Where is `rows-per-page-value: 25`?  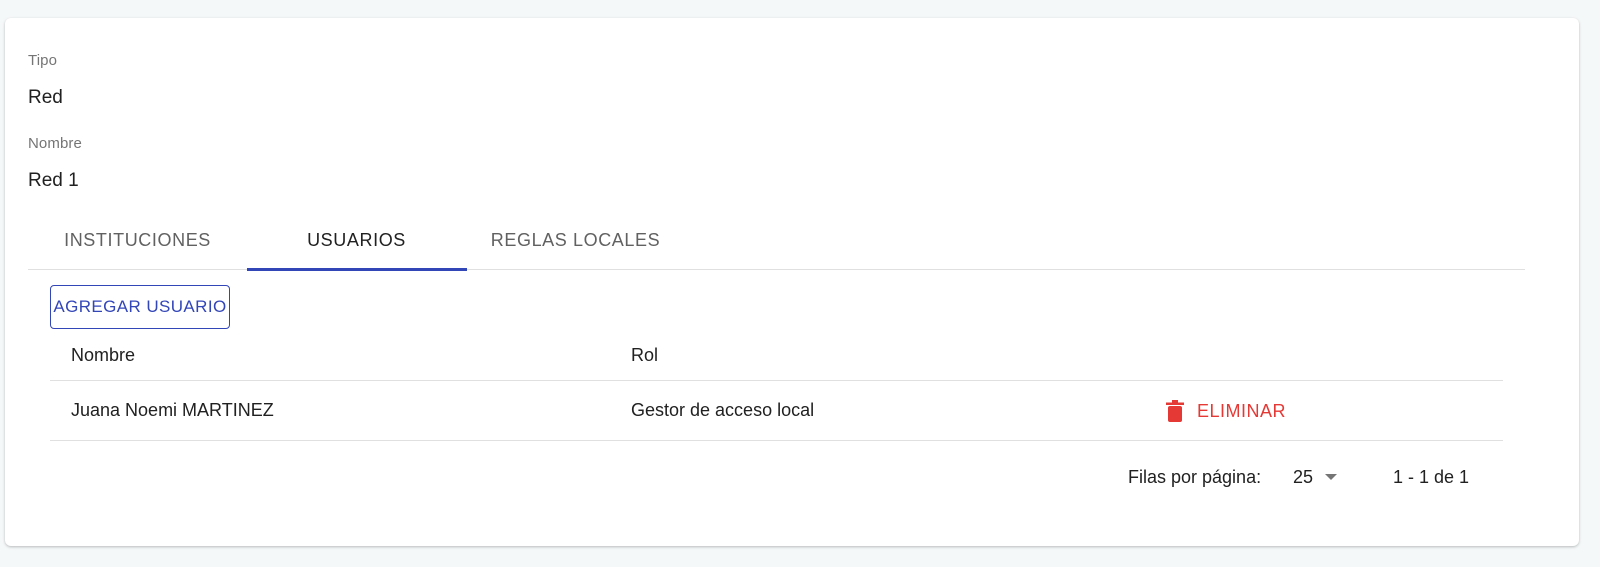
rows-per-page-value: 25 is located at coordinates (1303, 476).